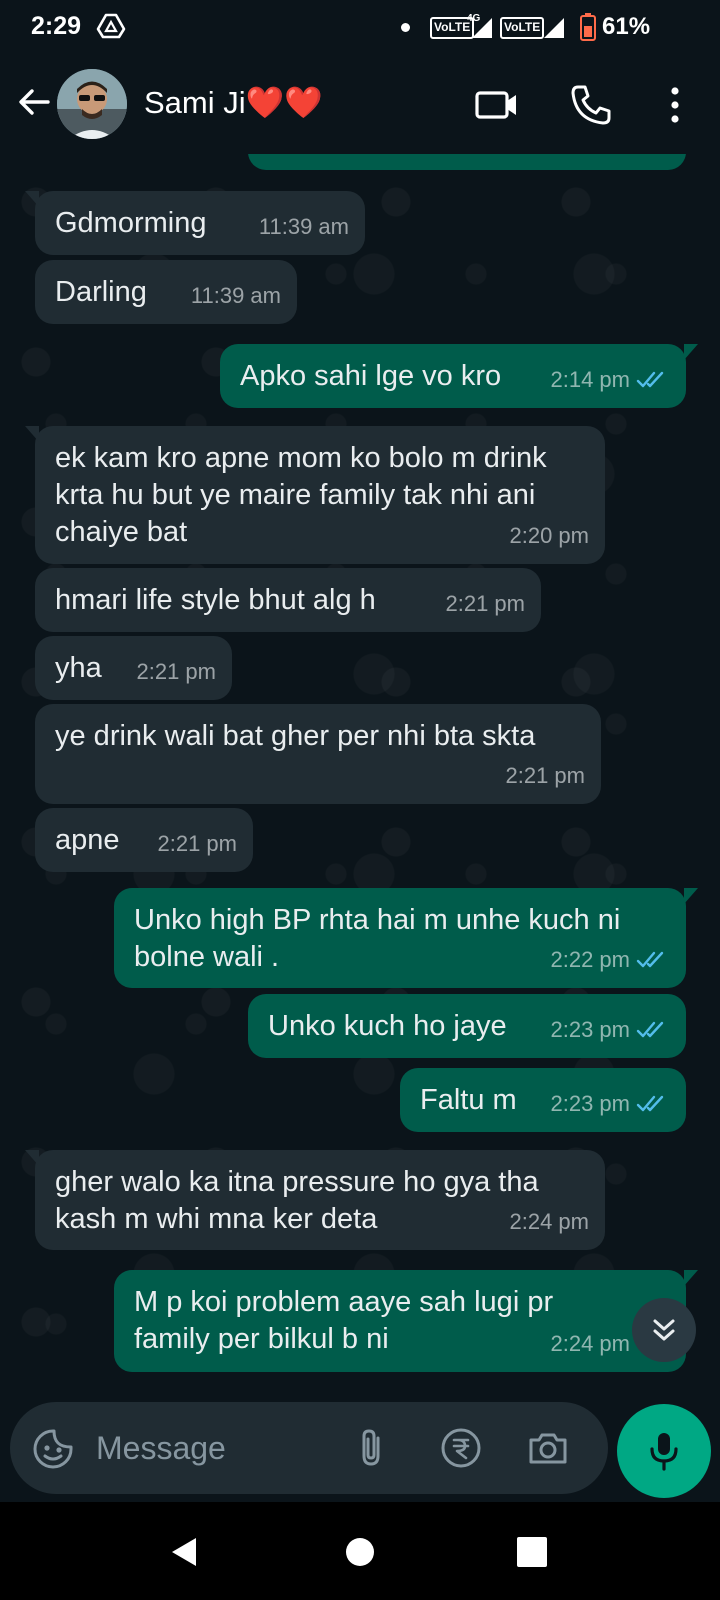  What do you see at coordinates (56, 26) in the screenshot?
I see `status-time: 2:29` at bounding box center [56, 26].